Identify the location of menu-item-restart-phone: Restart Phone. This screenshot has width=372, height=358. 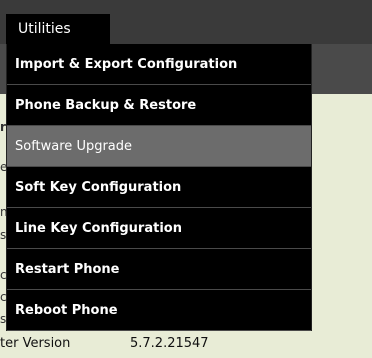
(159, 269).